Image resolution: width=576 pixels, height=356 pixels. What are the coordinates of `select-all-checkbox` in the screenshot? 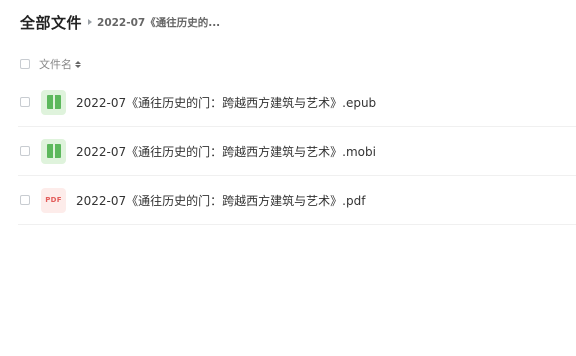 It's located at (25, 64).